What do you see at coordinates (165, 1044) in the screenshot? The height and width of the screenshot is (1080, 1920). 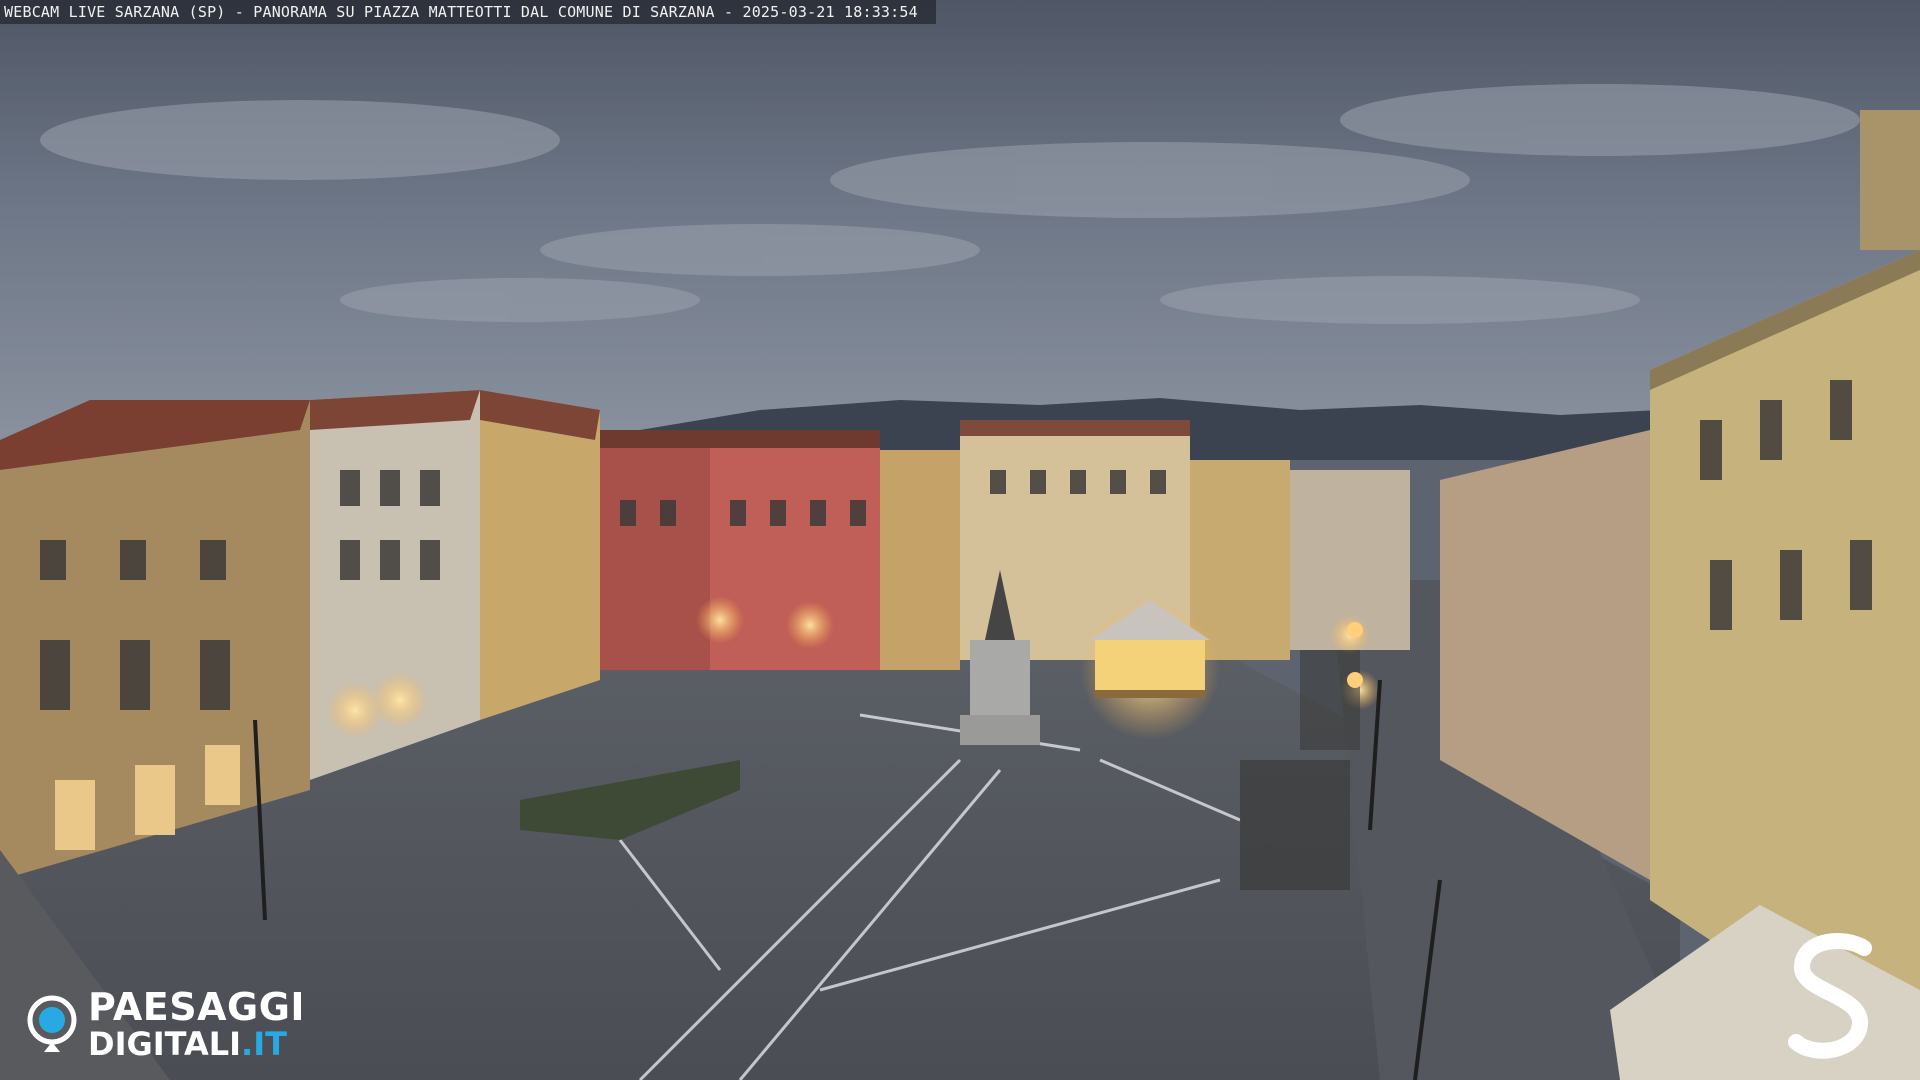 I see `logo-line2-main: DIGITALI` at bounding box center [165, 1044].